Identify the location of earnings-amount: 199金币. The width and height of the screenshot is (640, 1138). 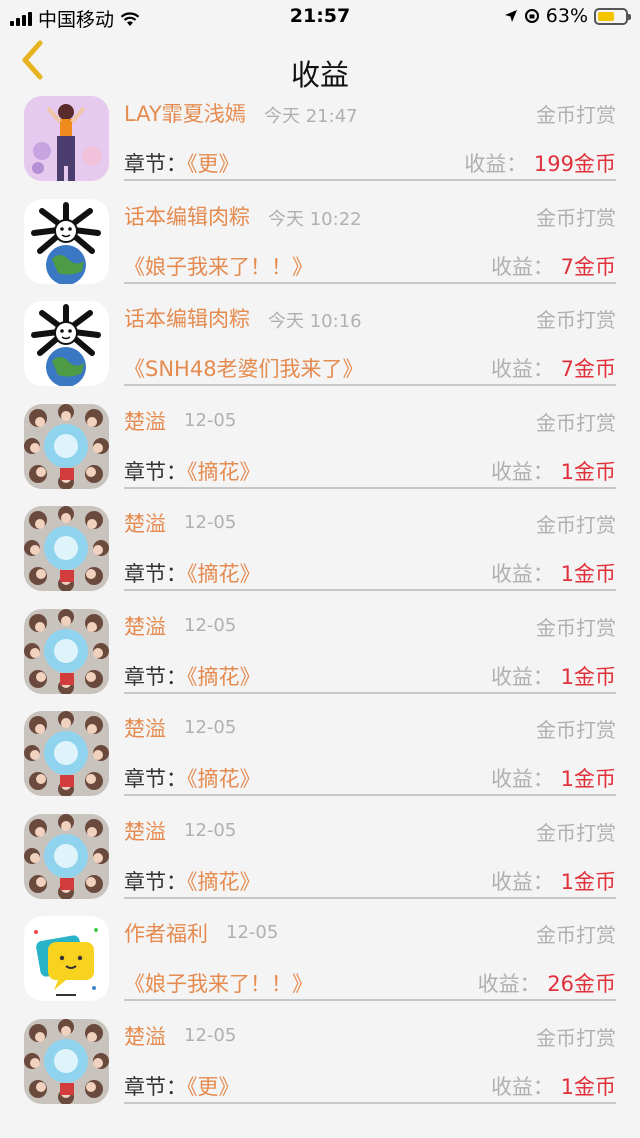
(574, 164).